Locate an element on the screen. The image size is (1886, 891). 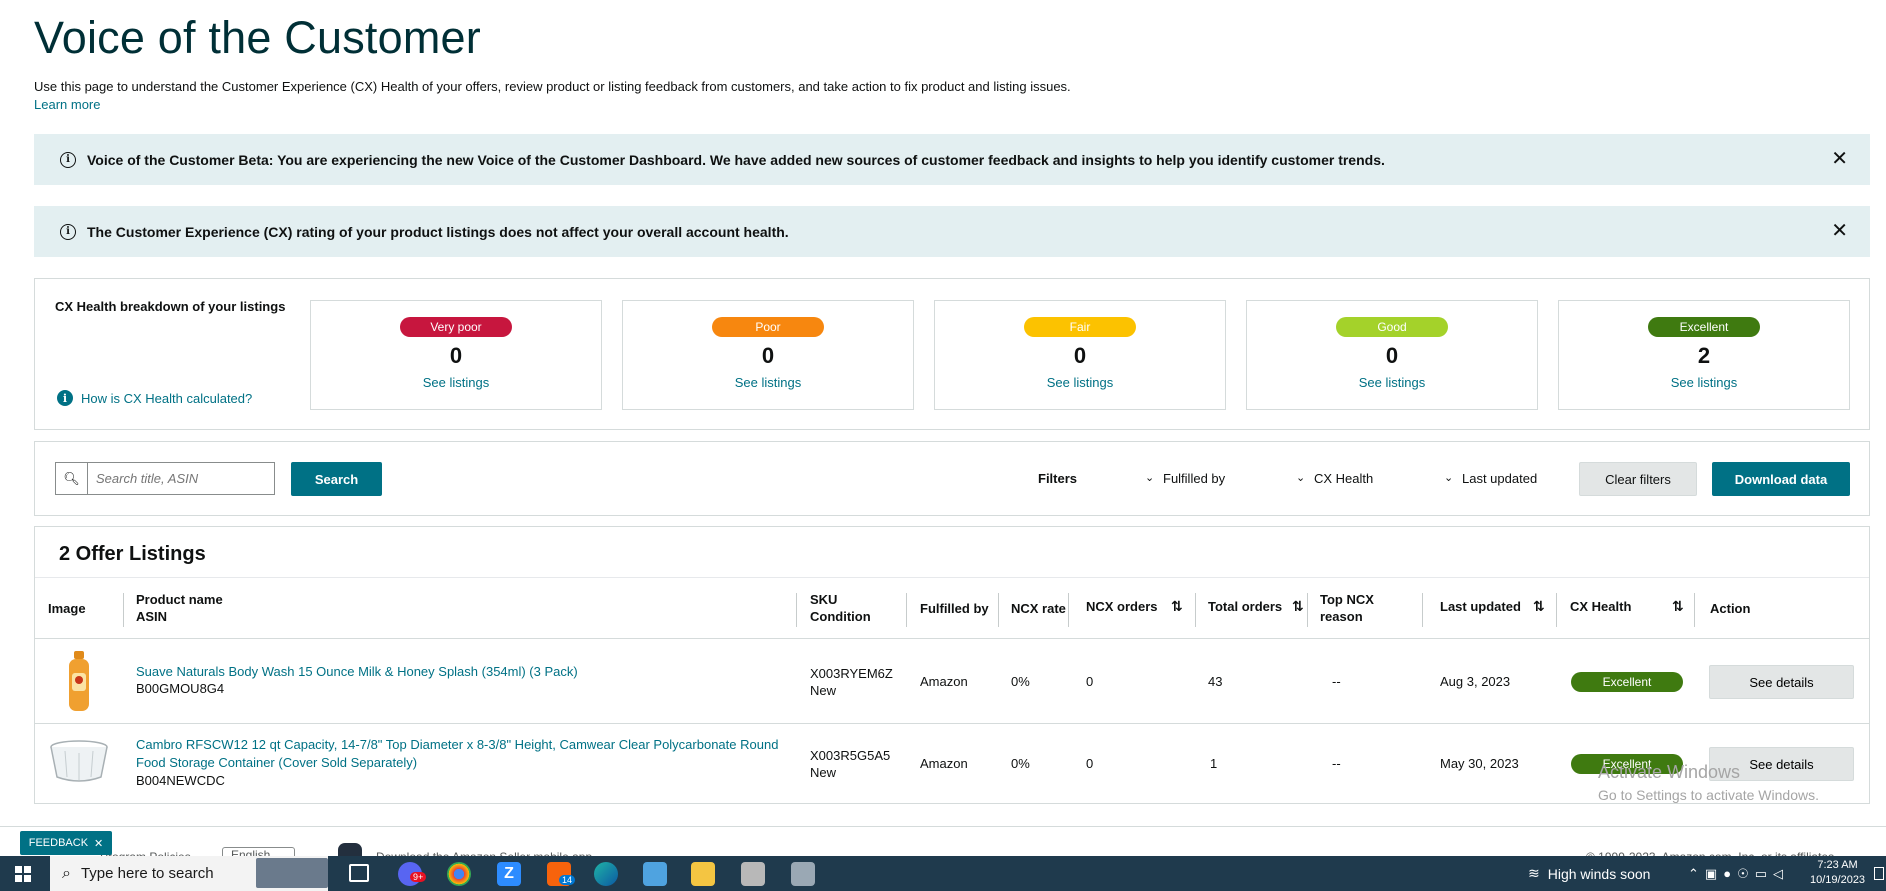
taskbar-search-placeholder: Type here to search is located at coordinates (147, 873).